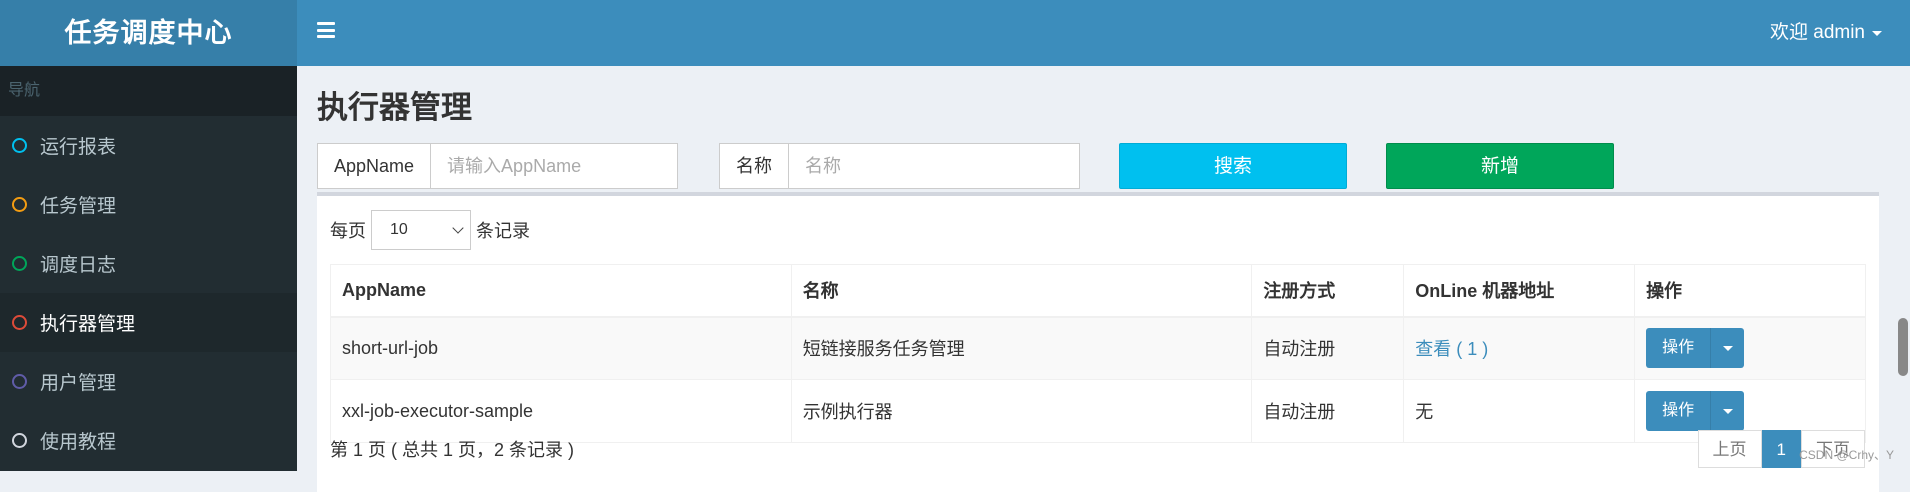 The height and width of the screenshot is (492, 1910). What do you see at coordinates (754, 166) in the screenshot?
I see `name-label: 名称` at bounding box center [754, 166].